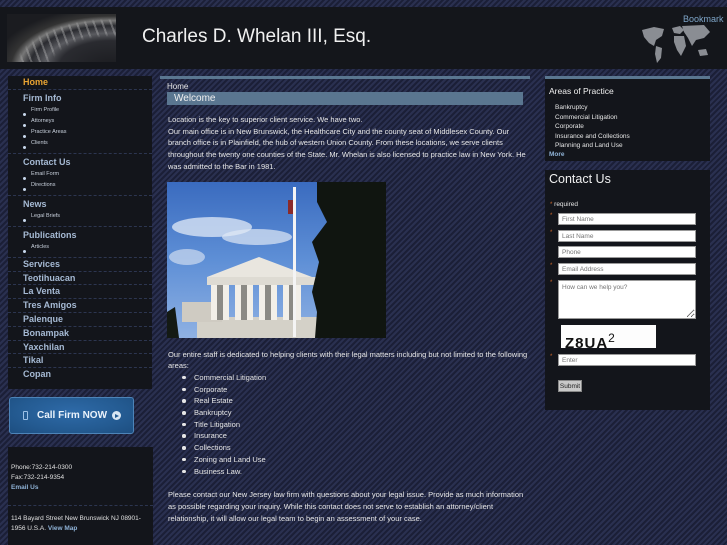 This screenshot has height=545, width=727. I want to click on contact-form-title: Contact Us, so click(580, 179).